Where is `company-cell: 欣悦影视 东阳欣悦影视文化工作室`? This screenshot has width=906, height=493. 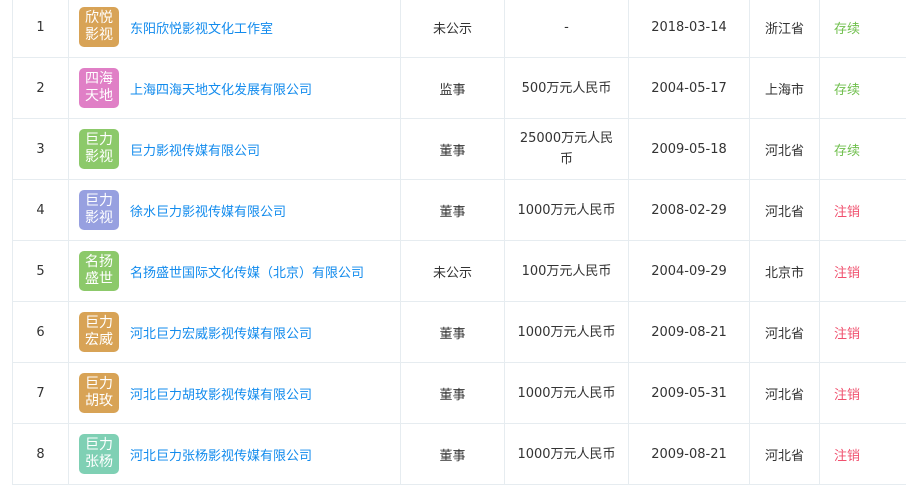 company-cell: 欣悦影视 东阳欣悦影视文化工作室 is located at coordinates (234, 29).